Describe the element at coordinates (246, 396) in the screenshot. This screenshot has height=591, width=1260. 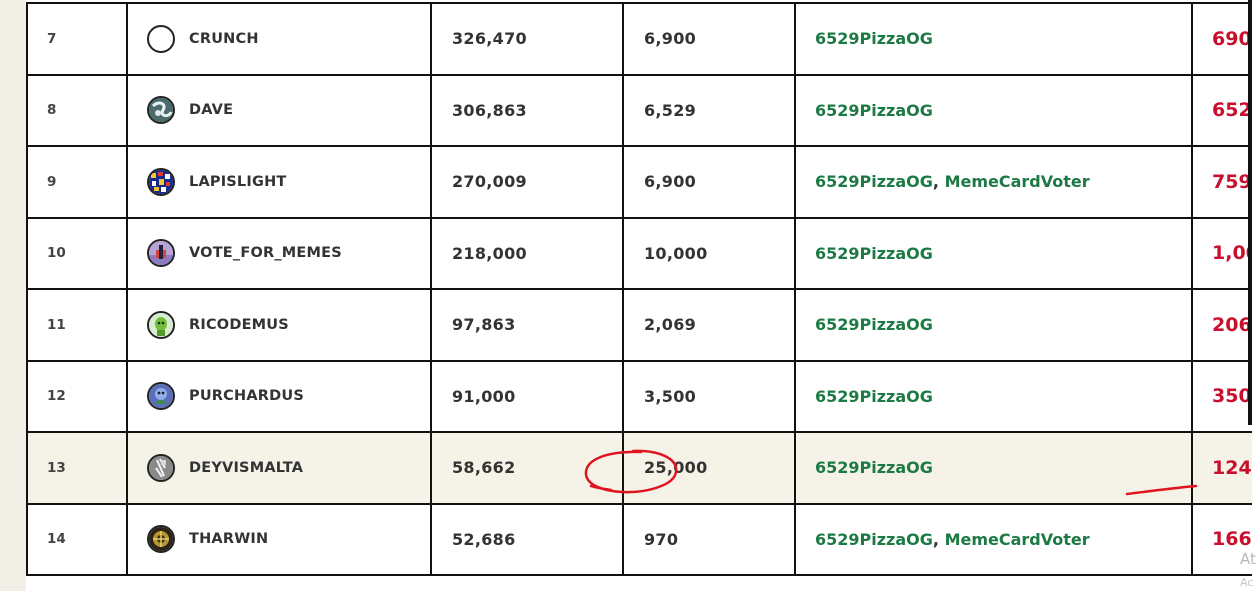
I see `username-link: PURCHARDUS` at that location.